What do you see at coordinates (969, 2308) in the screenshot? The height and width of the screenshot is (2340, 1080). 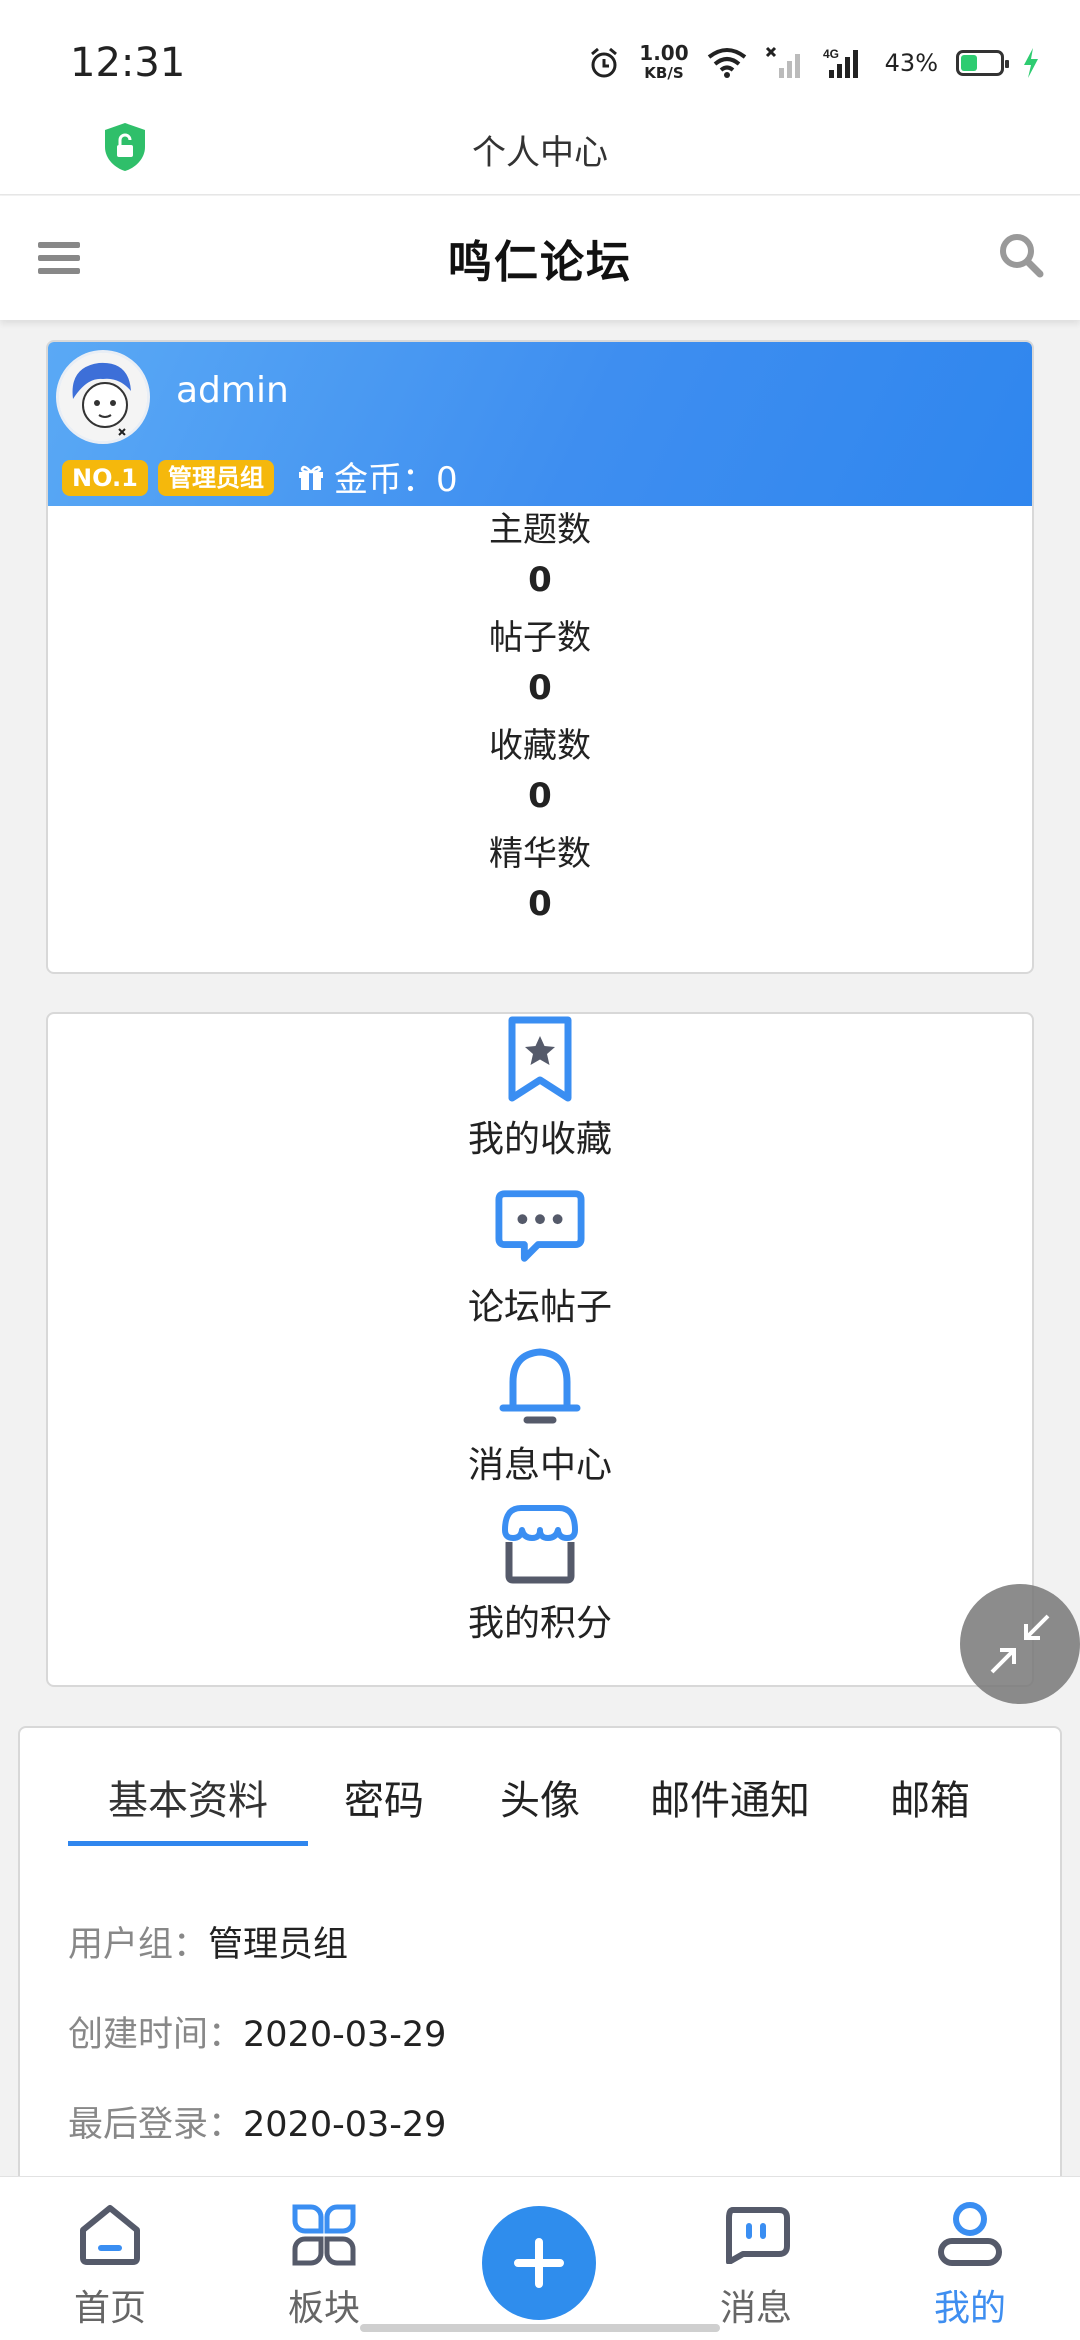 I see `nav-label: 我的` at bounding box center [969, 2308].